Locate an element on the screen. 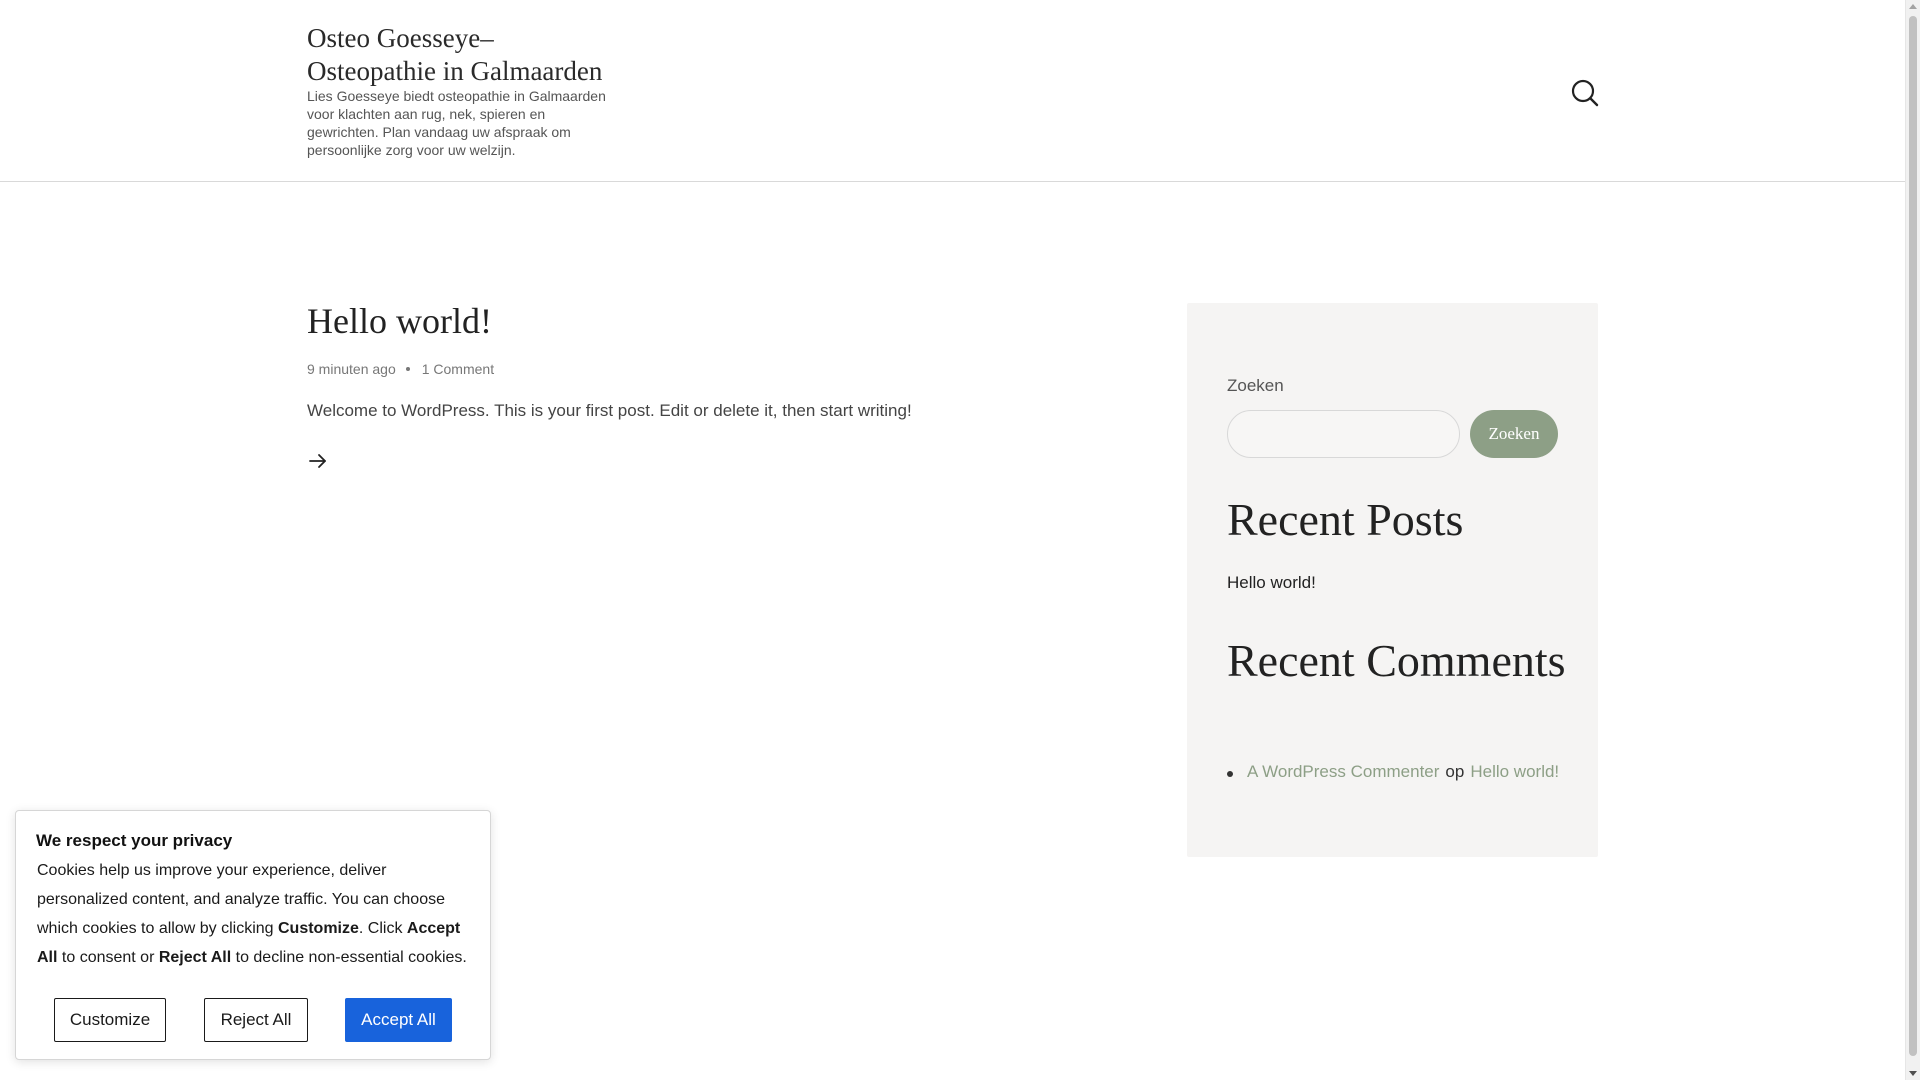 This screenshot has height=1080, width=1920. recent-comments-heading: Recent Comments is located at coordinates (1396, 660).